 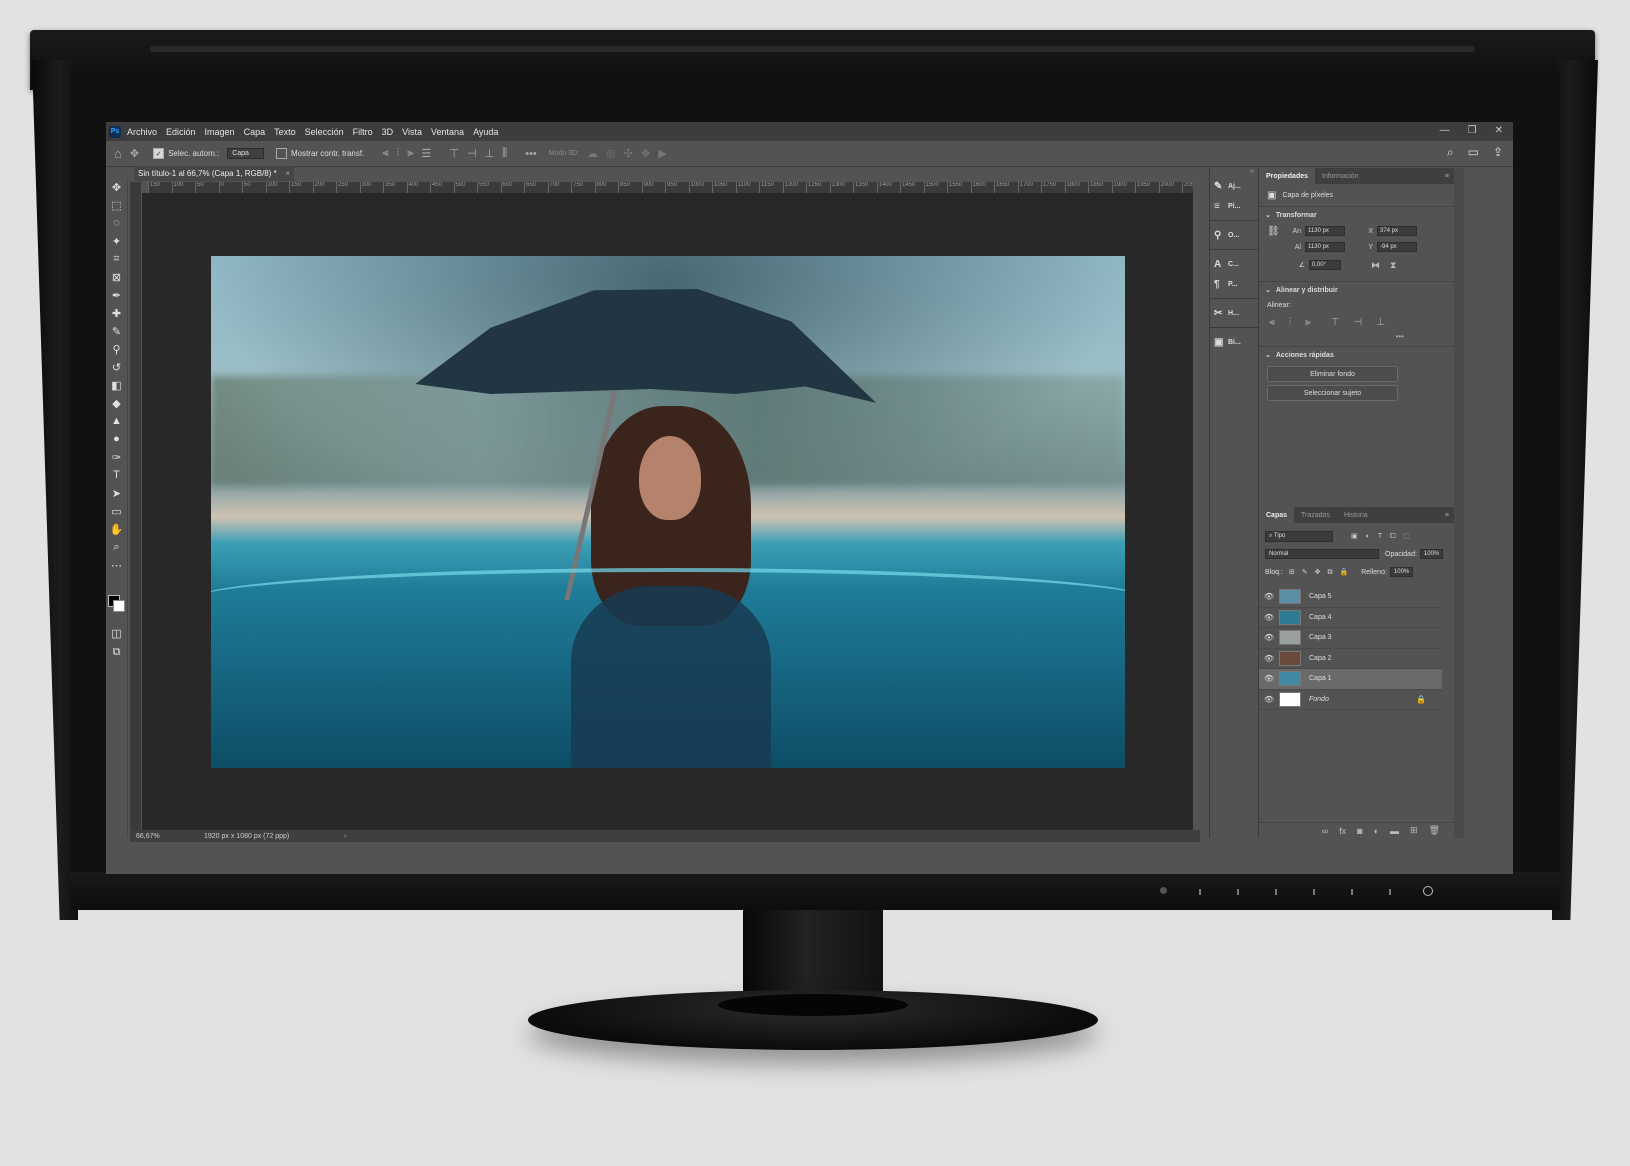 I want to click on align-horizontal-centers-icon: ⫶, so click(x=1290, y=322).